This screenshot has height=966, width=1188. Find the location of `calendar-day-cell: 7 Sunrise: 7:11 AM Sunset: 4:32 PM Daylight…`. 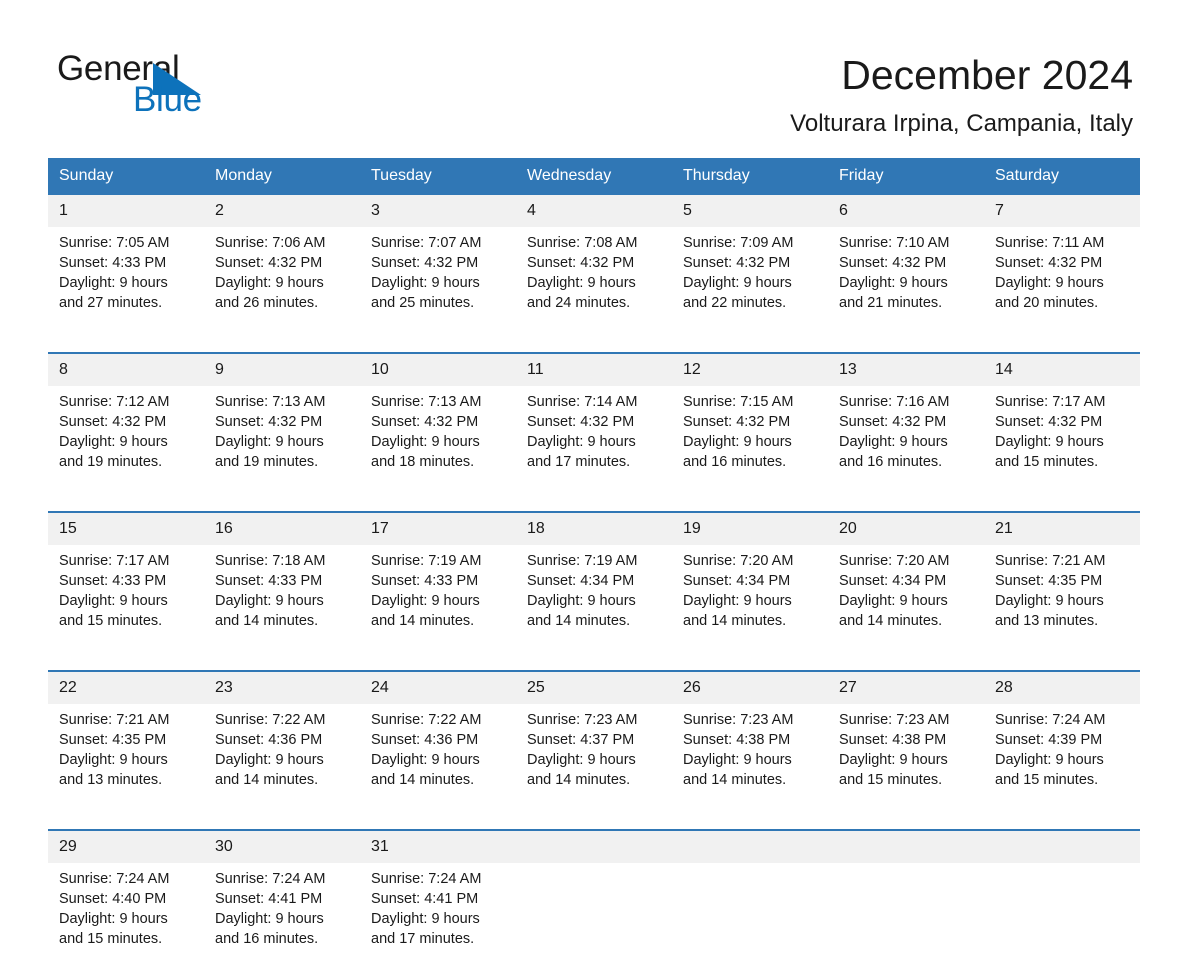

calendar-day-cell: 7 Sunrise: 7:11 AM Sunset: 4:32 PM Daylight… is located at coordinates (1062, 262).